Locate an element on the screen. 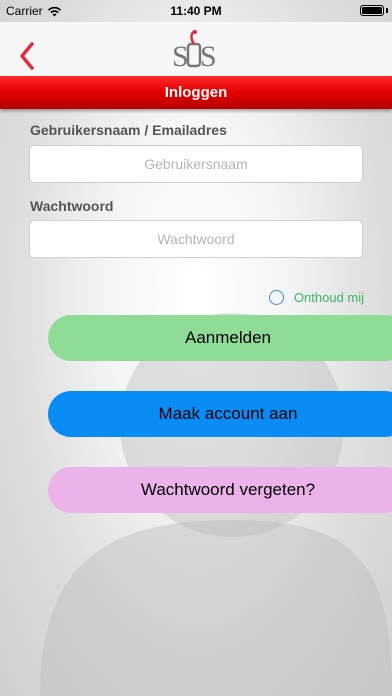 The height and width of the screenshot is (696, 392). battery-icon is located at coordinates (372, 10).